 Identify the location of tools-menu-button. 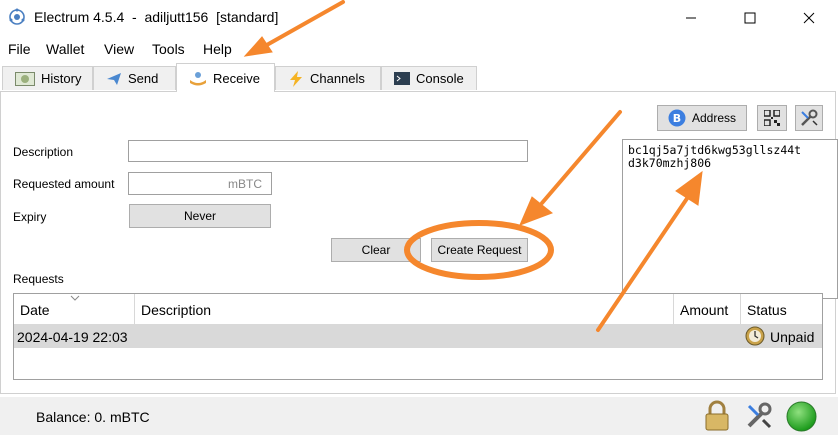
(809, 118).